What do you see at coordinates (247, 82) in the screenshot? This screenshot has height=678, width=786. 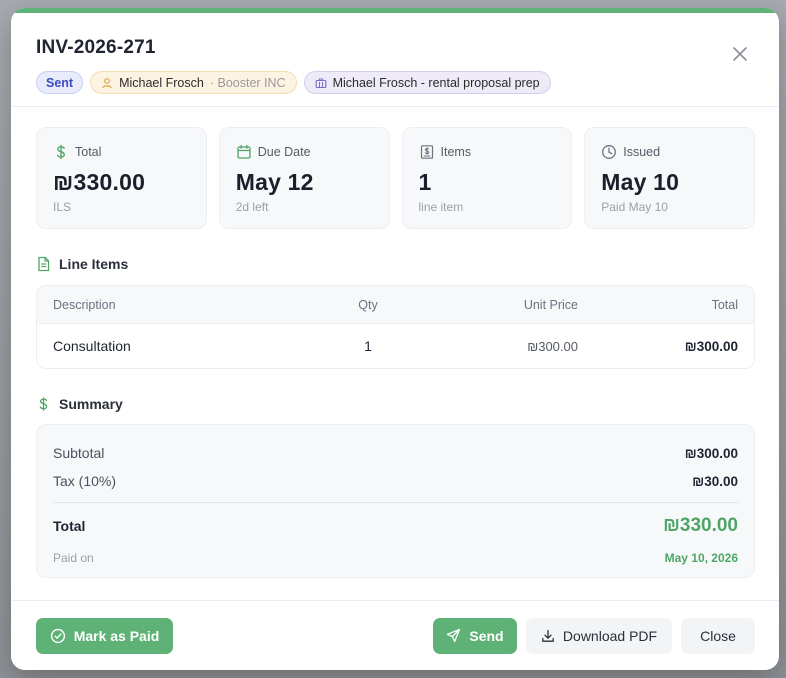 I see `client-company: · Booster INC` at bounding box center [247, 82].